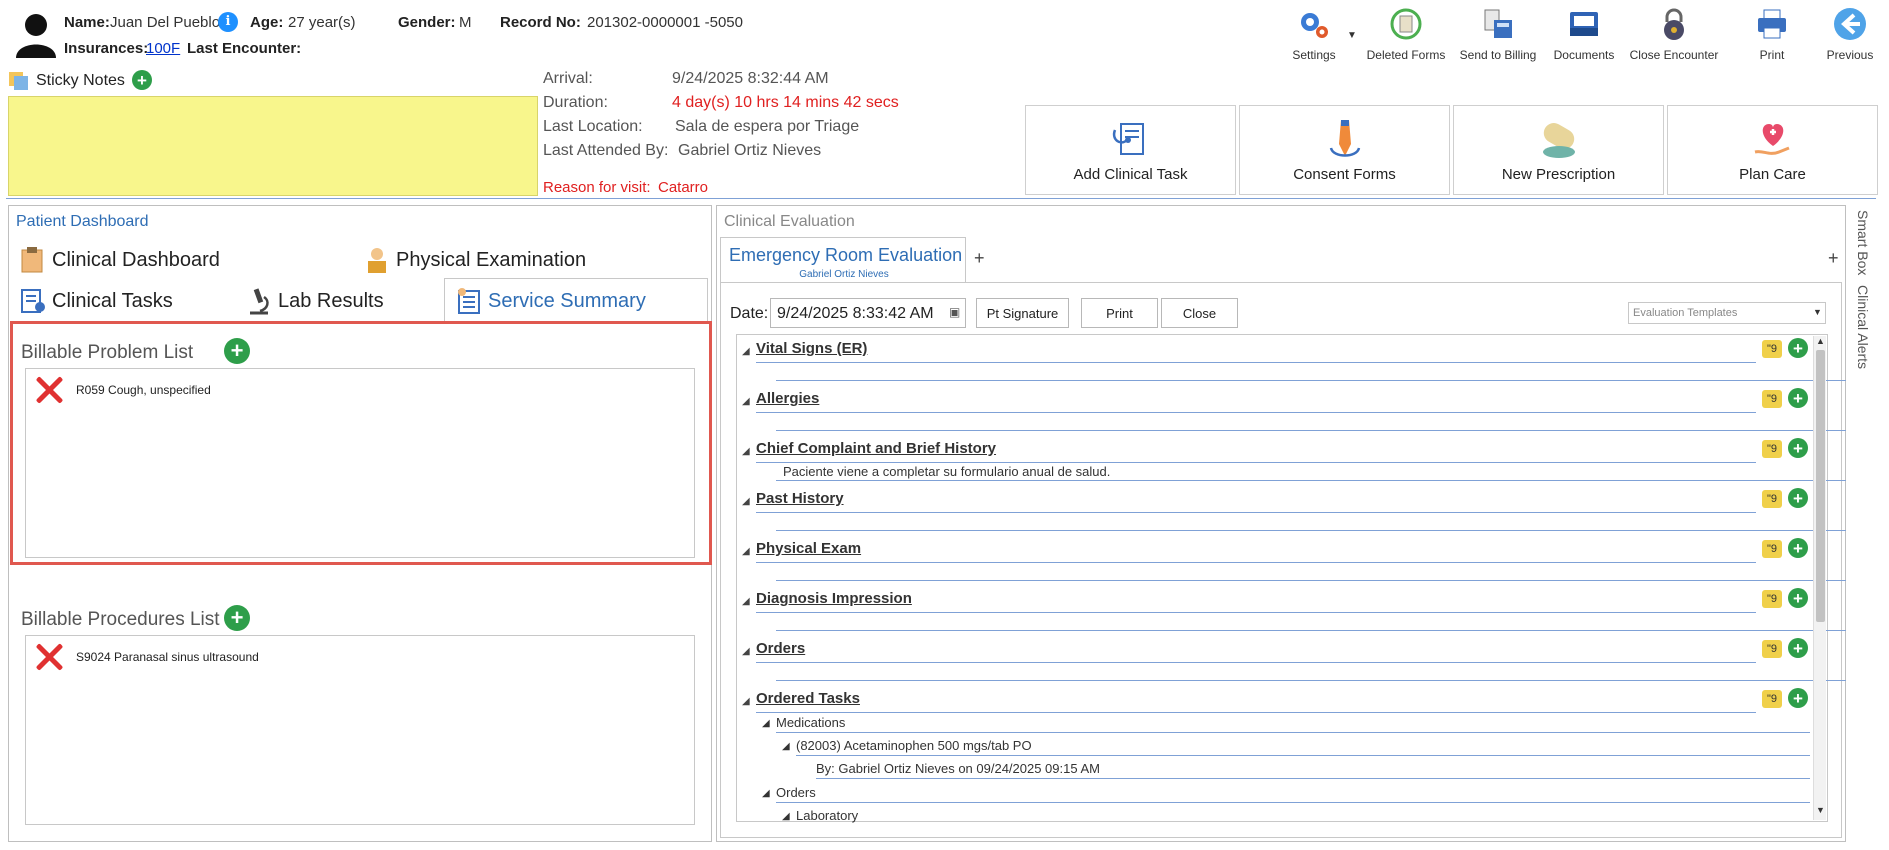 This screenshot has height=850, width=1889. What do you see at coordinates (237, 618) in the screenshot?
I see `add-procedure-button: +` at bounding box center [237, 618].